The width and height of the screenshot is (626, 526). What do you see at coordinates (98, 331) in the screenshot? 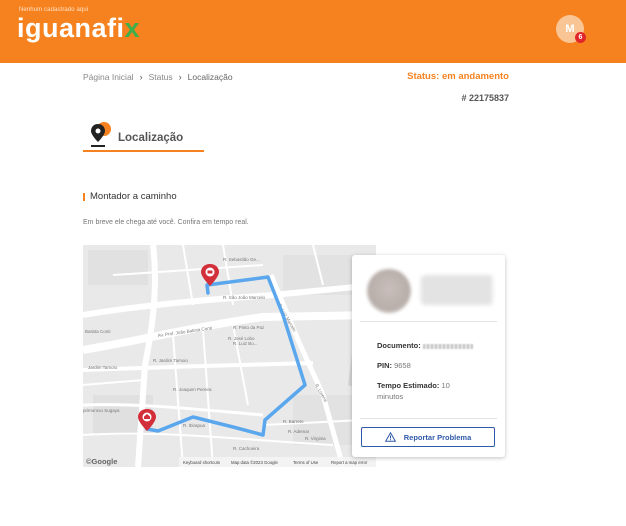
I see `street-label: Batista Conti` at bounding box center [98, 331].